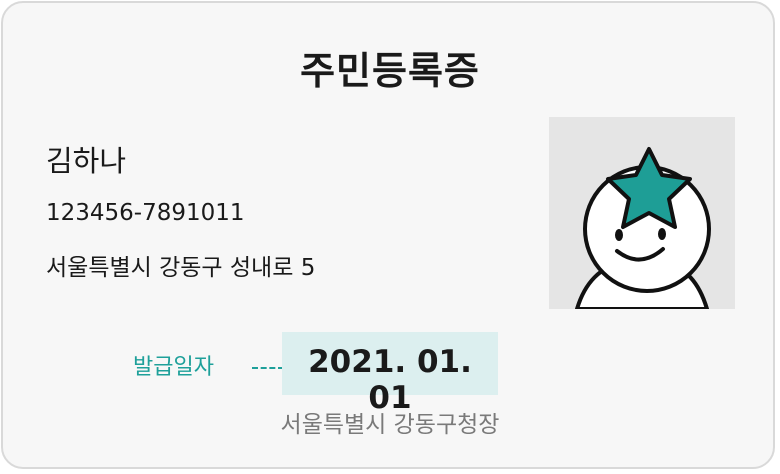 The width and height of the screenshot is (780, 474). What do you see at coordinates (390, 71) in the screenshot?
I see `card-title: 주민등록증` at bounding box center [390, 71].